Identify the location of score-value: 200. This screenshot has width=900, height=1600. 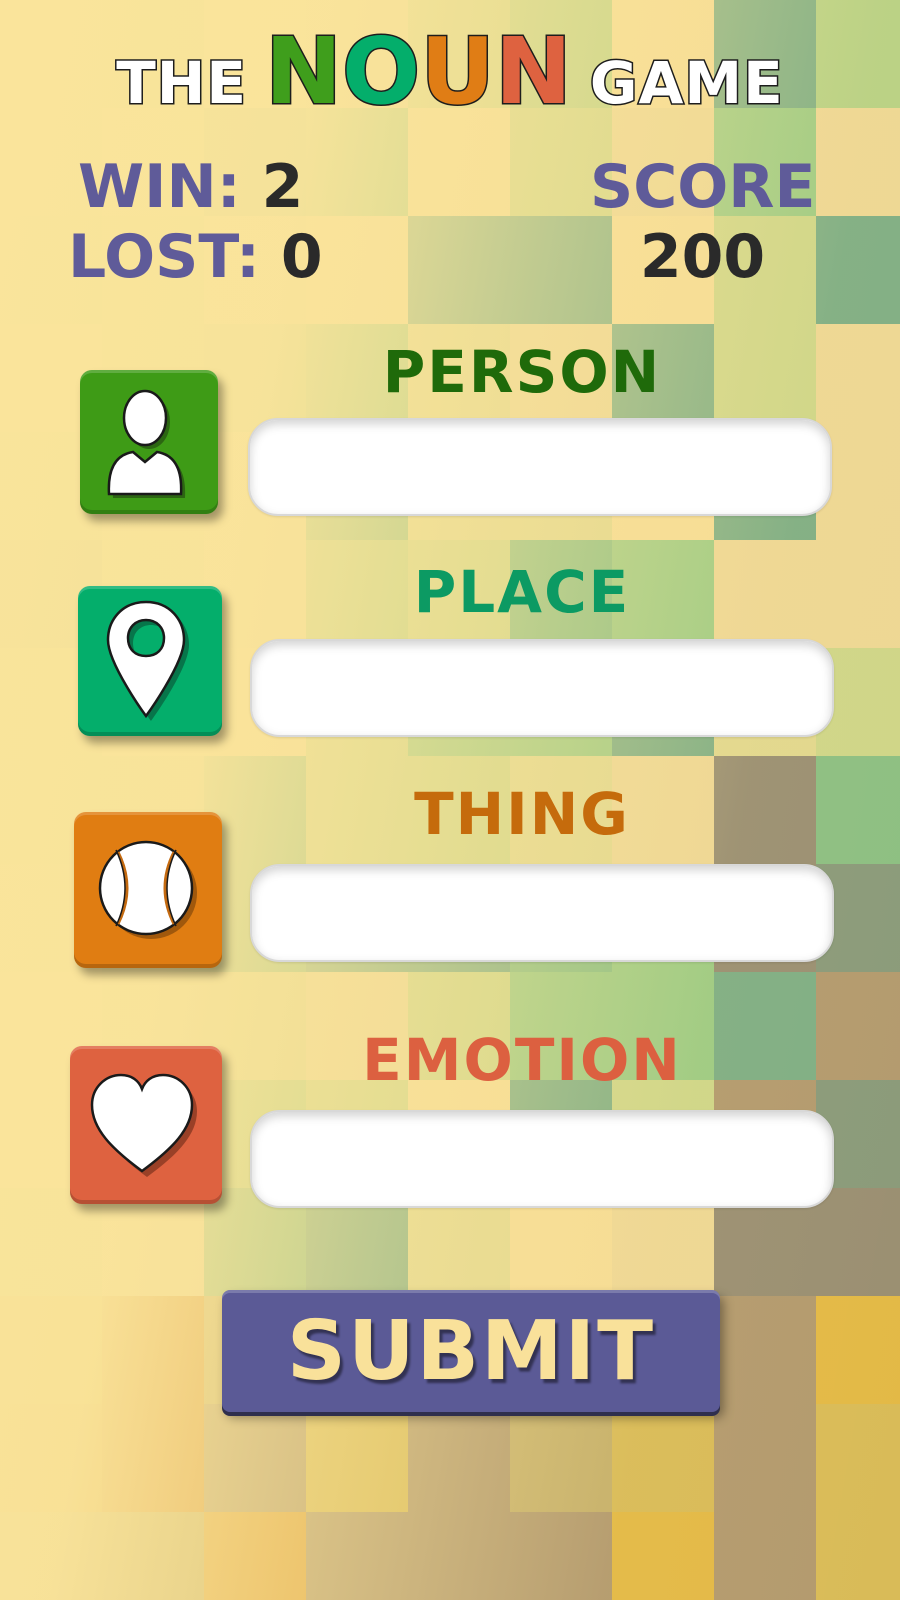
(702, 257).